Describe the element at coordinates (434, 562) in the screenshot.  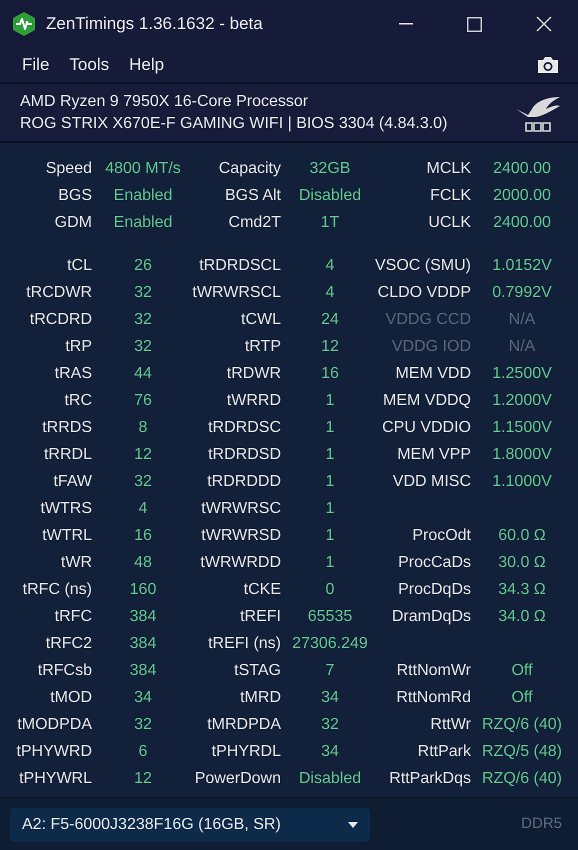
I see `parameter-label: ProcCaDs` at that location.